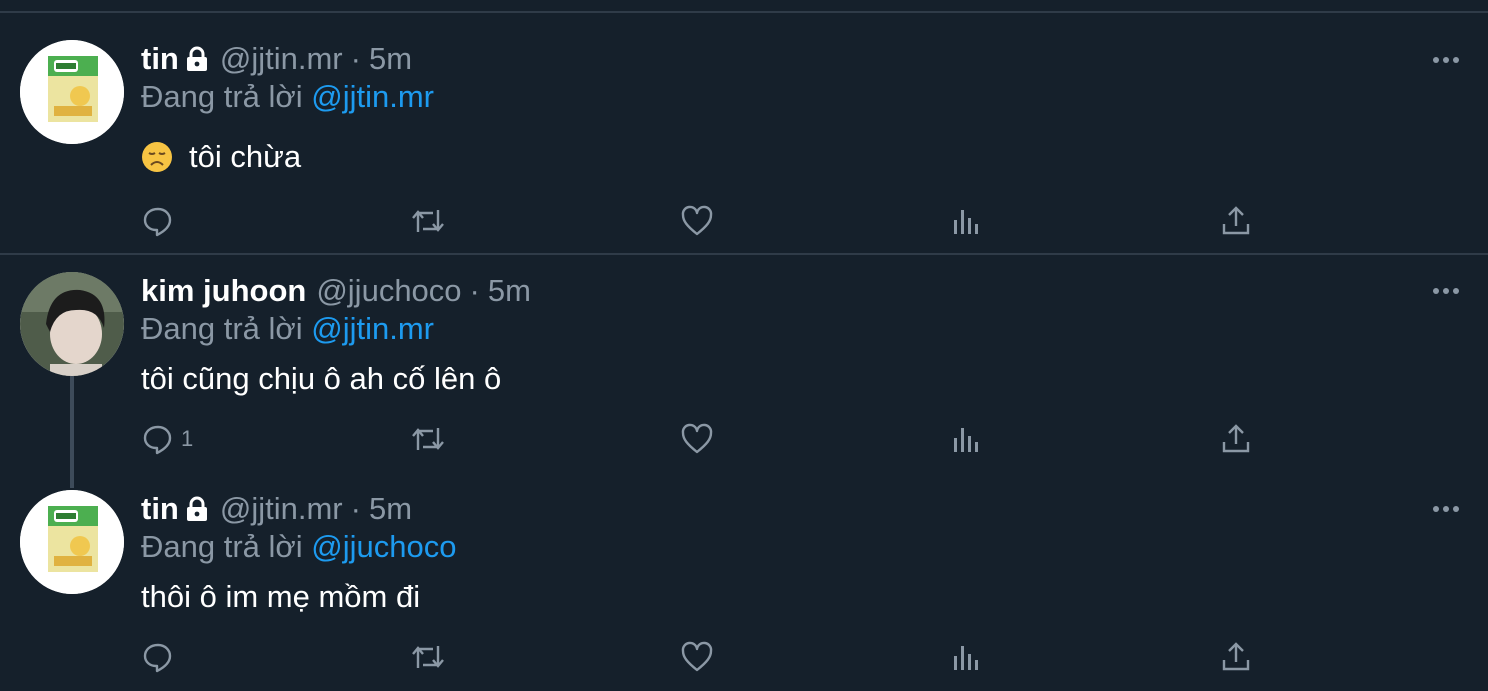 This screenshot has height=691, width=1488. What do you see at coordinates (744, 12) in the screenshot?
I see `top-divider` at bounding box center [744, 12].